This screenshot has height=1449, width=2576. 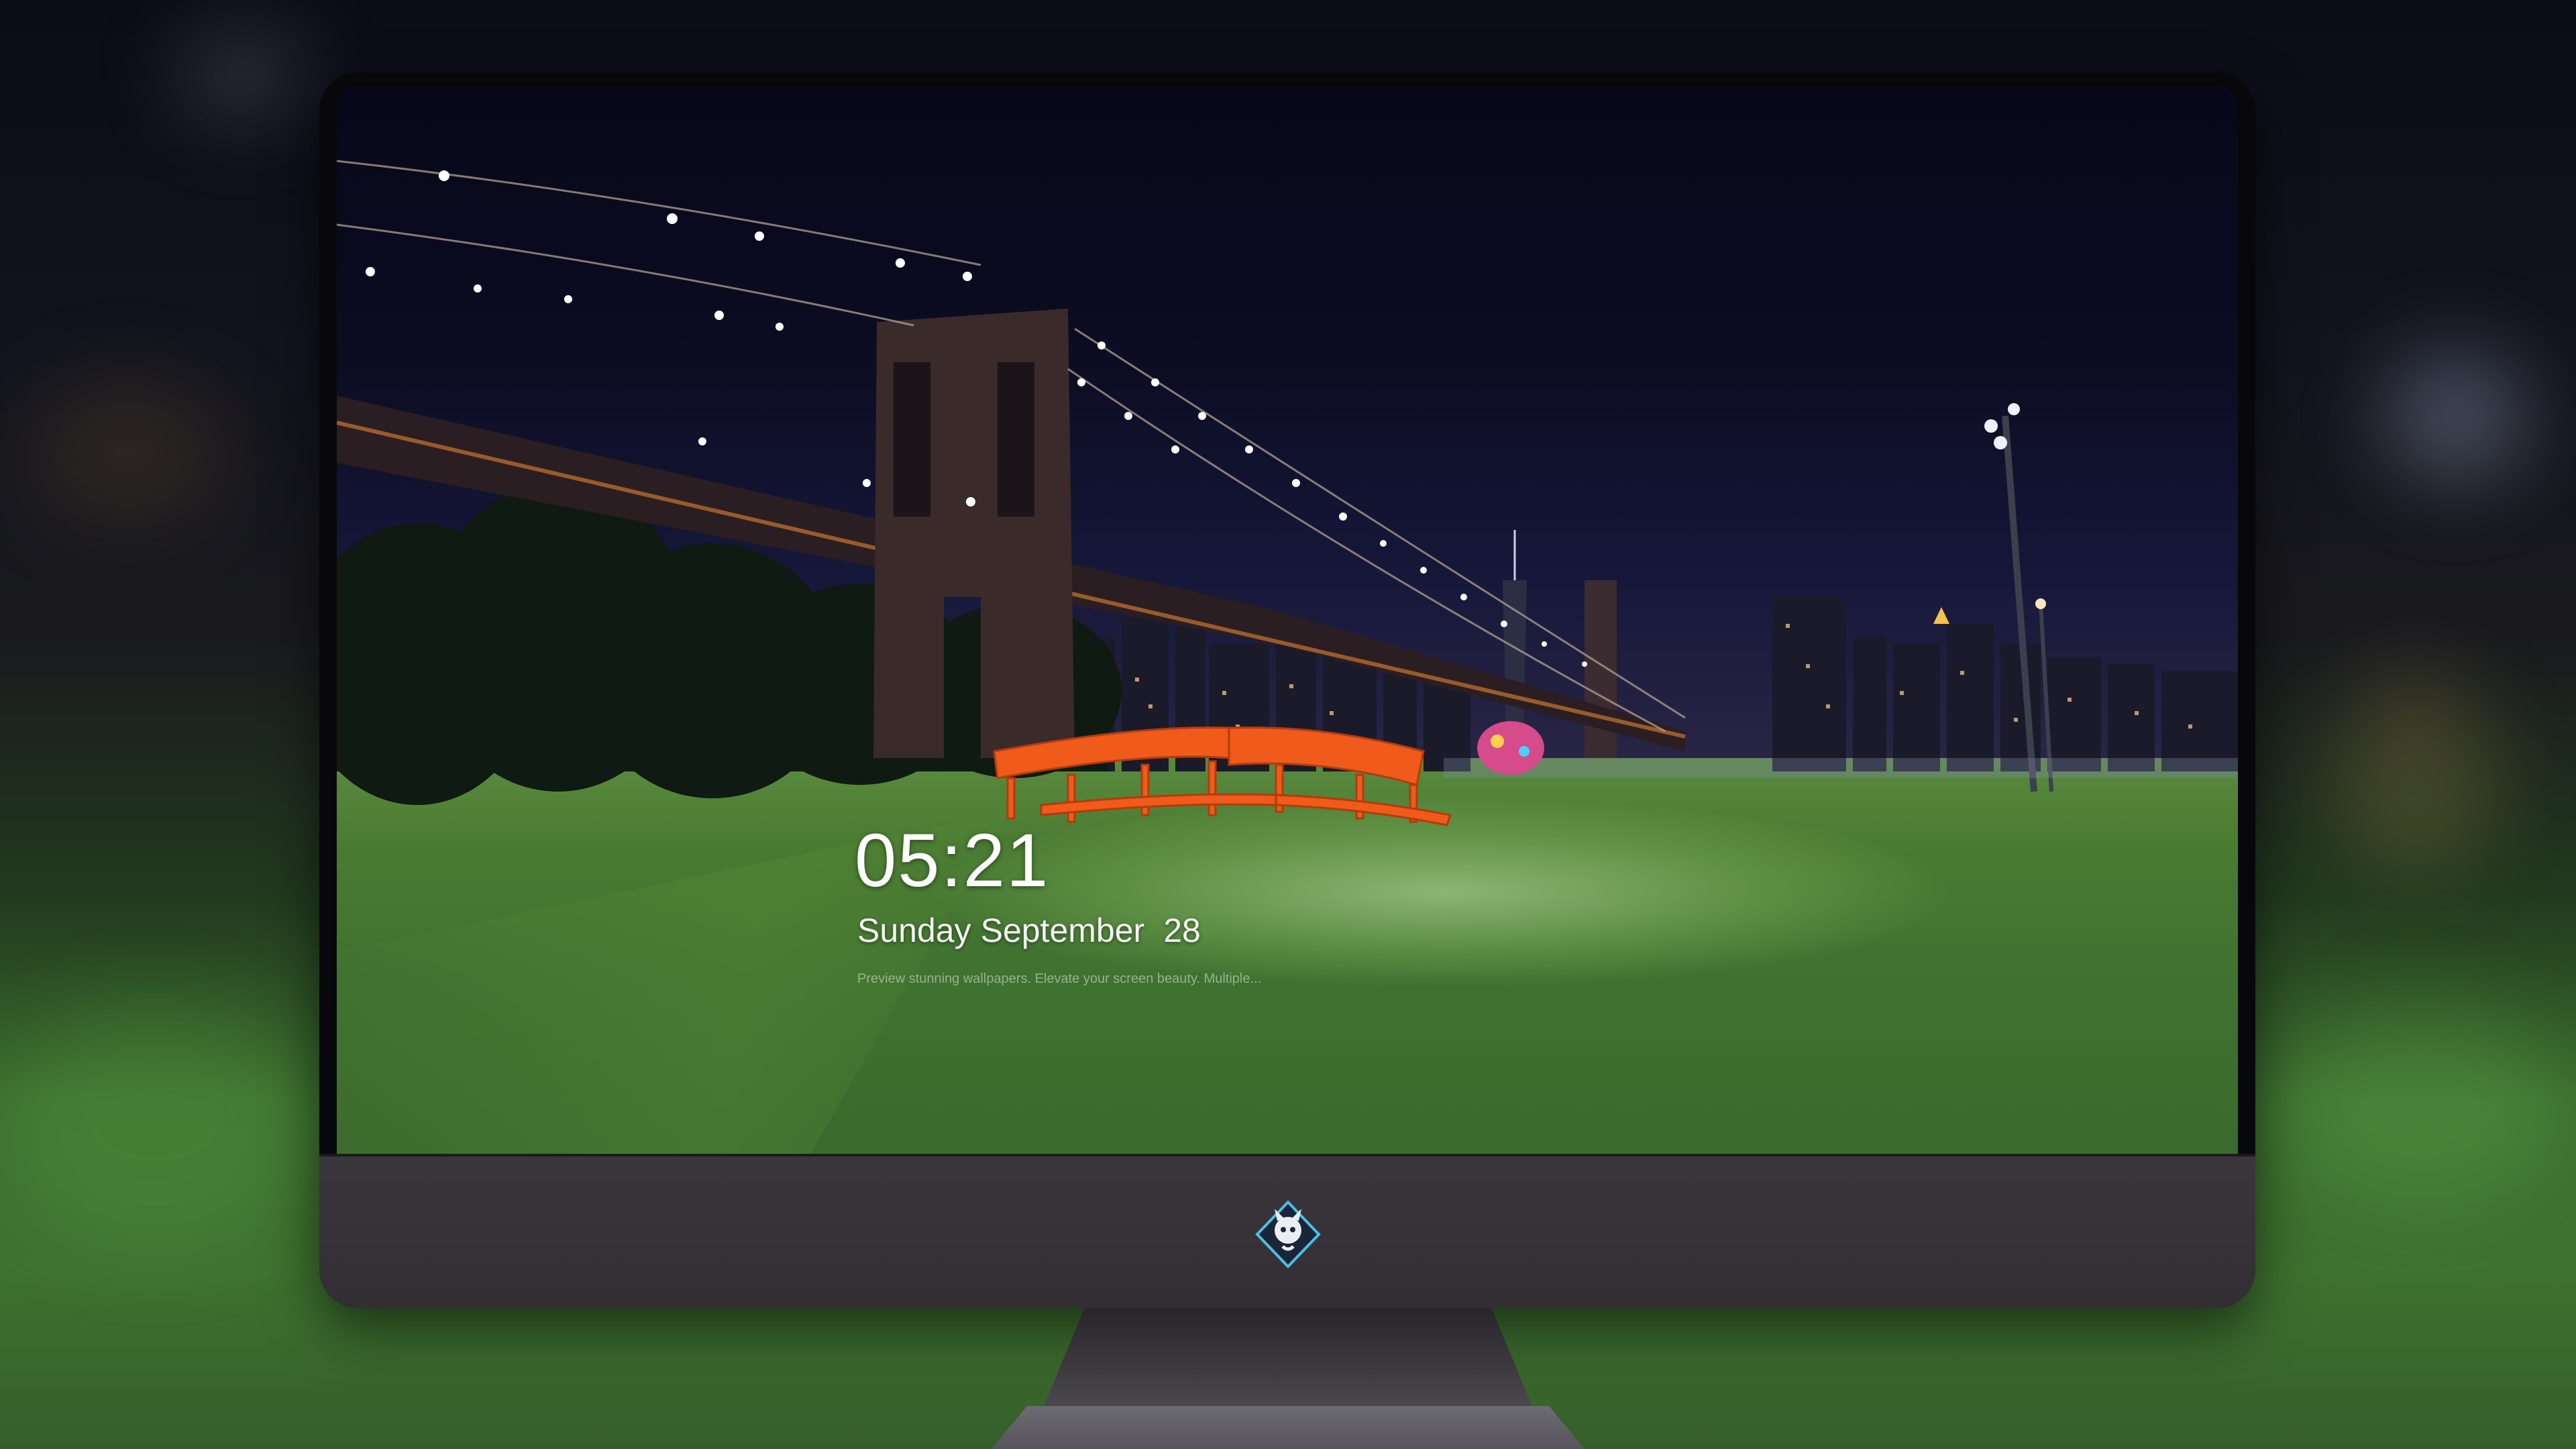 What do you see at coordinates (1182, 930) in the screenshot?
I see `lock-day: 28` at bounding box center [1182, 930].